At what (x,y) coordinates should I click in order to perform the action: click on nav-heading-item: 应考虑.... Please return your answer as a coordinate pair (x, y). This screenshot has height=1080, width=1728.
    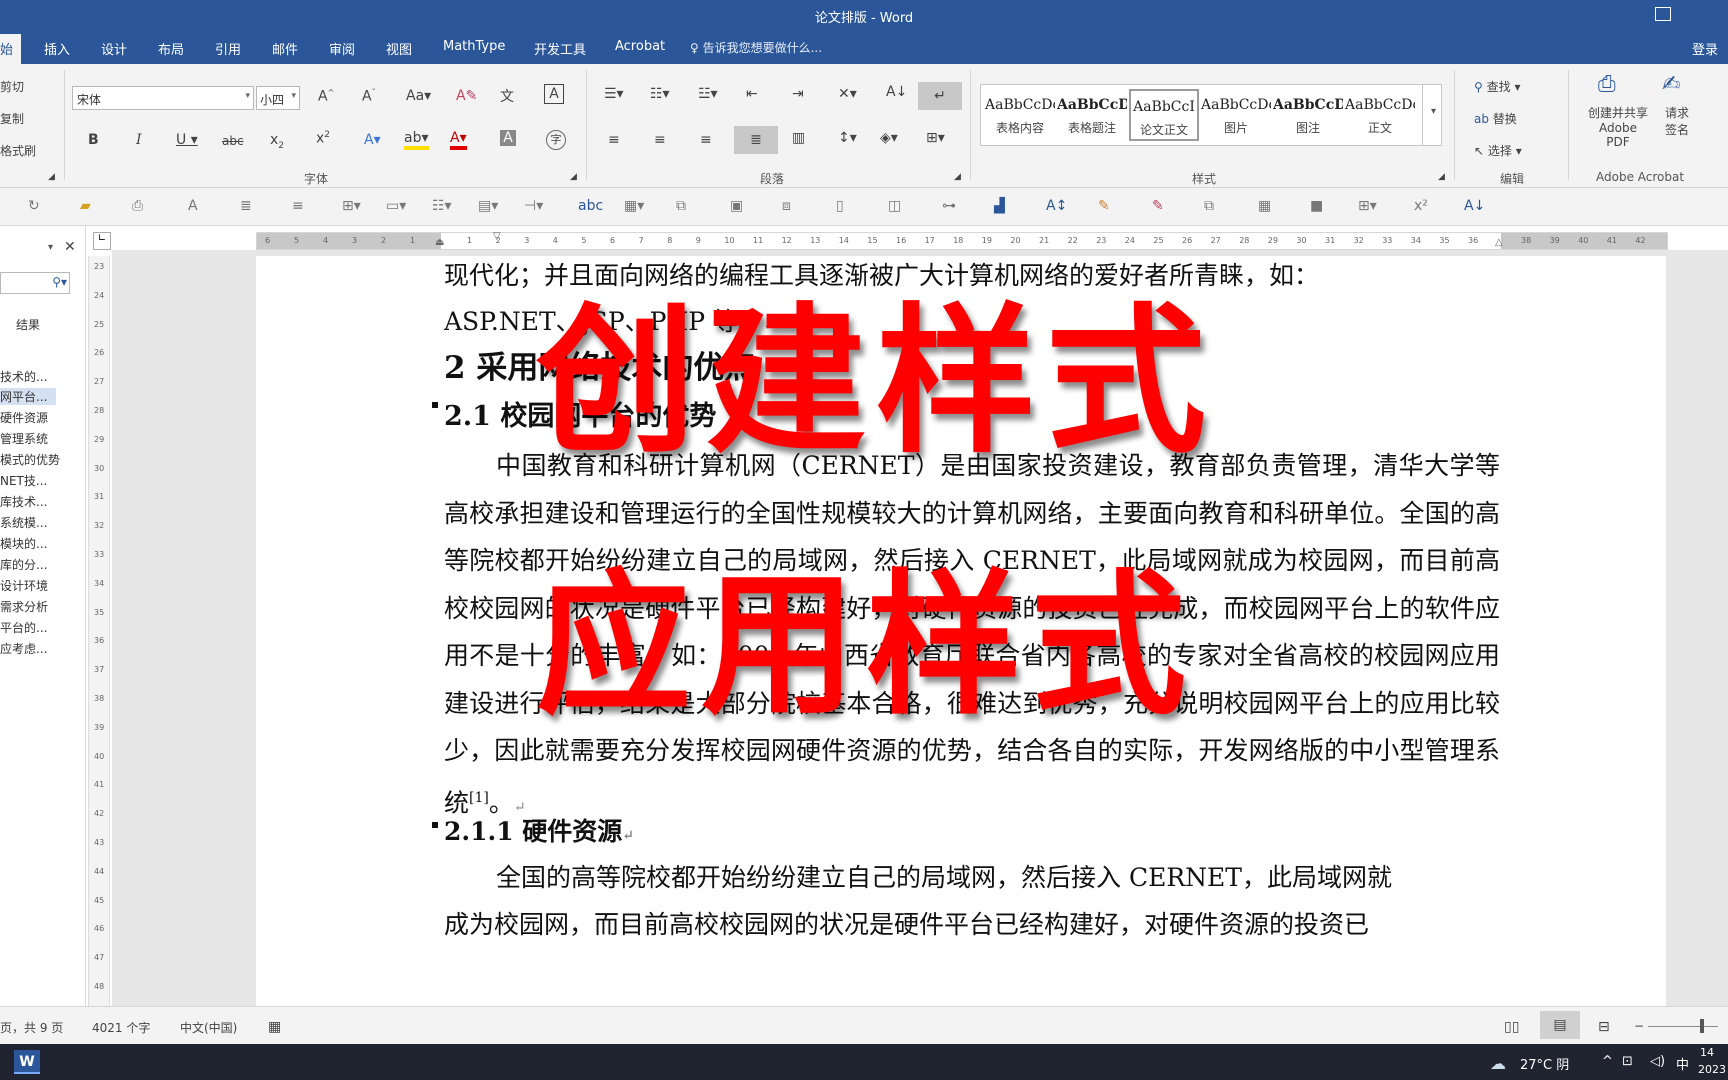
    Looking at the image, I should click on (23, 648).